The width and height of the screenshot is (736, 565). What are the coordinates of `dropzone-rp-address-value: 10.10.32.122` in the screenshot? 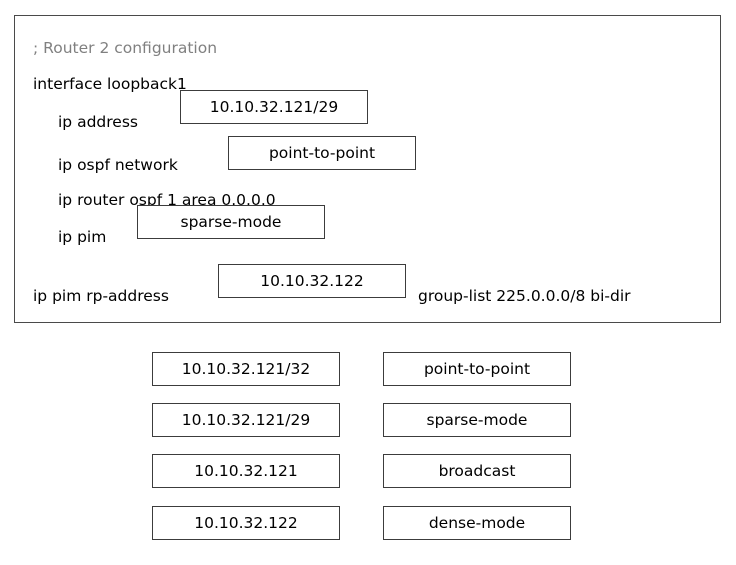 It's located at (312, 281).